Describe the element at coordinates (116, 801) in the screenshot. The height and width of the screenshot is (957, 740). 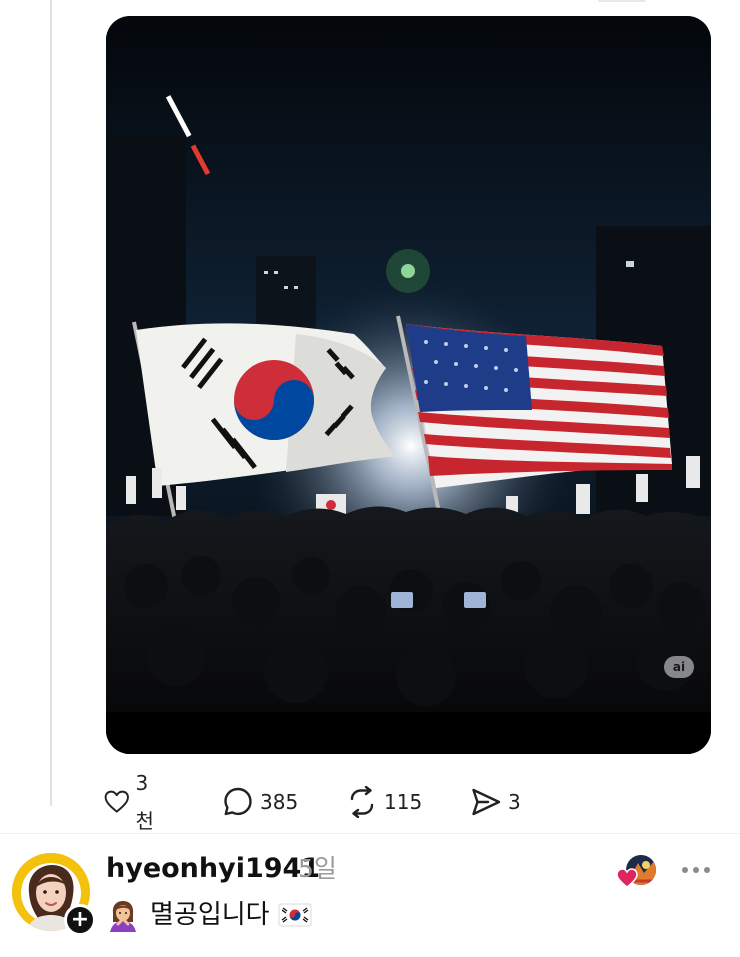
I see `heart-icon` at that location.